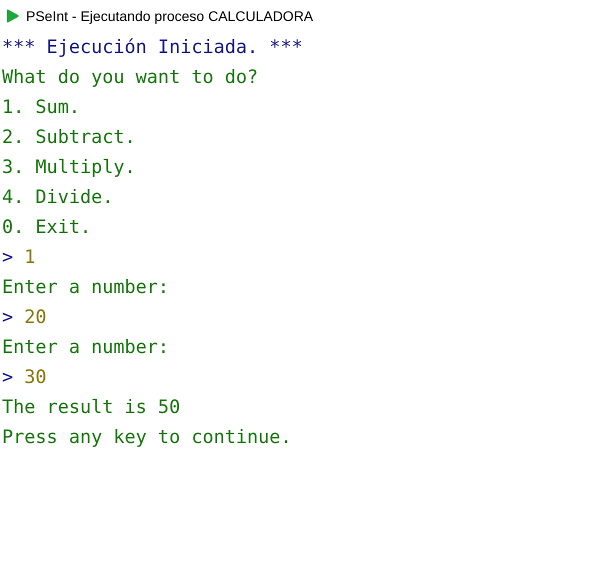 This screenshot has width=604, height=575. I want to click on window-title: PSeInt - Ejecutando proceso CALCULADORA, so click(170, 16).